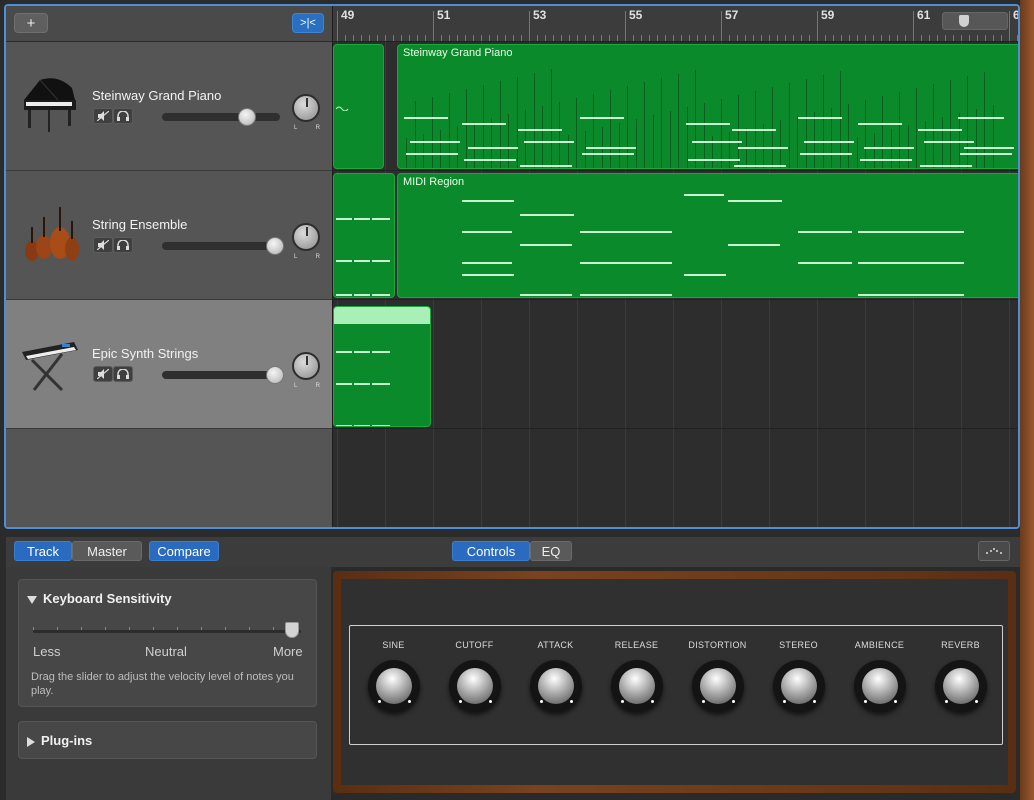 Image resolution: width=1034 pixels, height=800 pixels. Describe the element at coordinates (675, 24) in the screenshot. I see `ruler: 49 51 53 55 57 59 61 6` at that location.